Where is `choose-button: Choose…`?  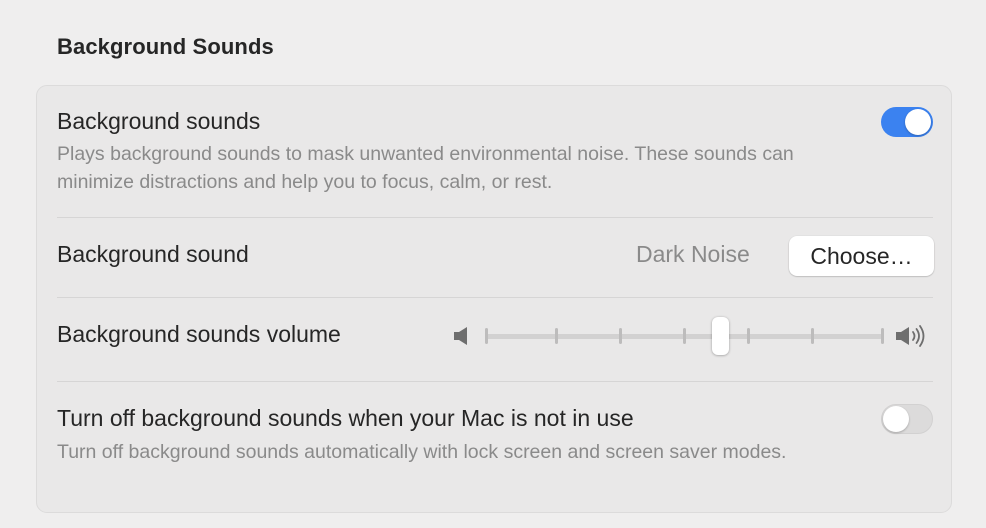
choose-button: Choose… is located at coordinates (861, 256).